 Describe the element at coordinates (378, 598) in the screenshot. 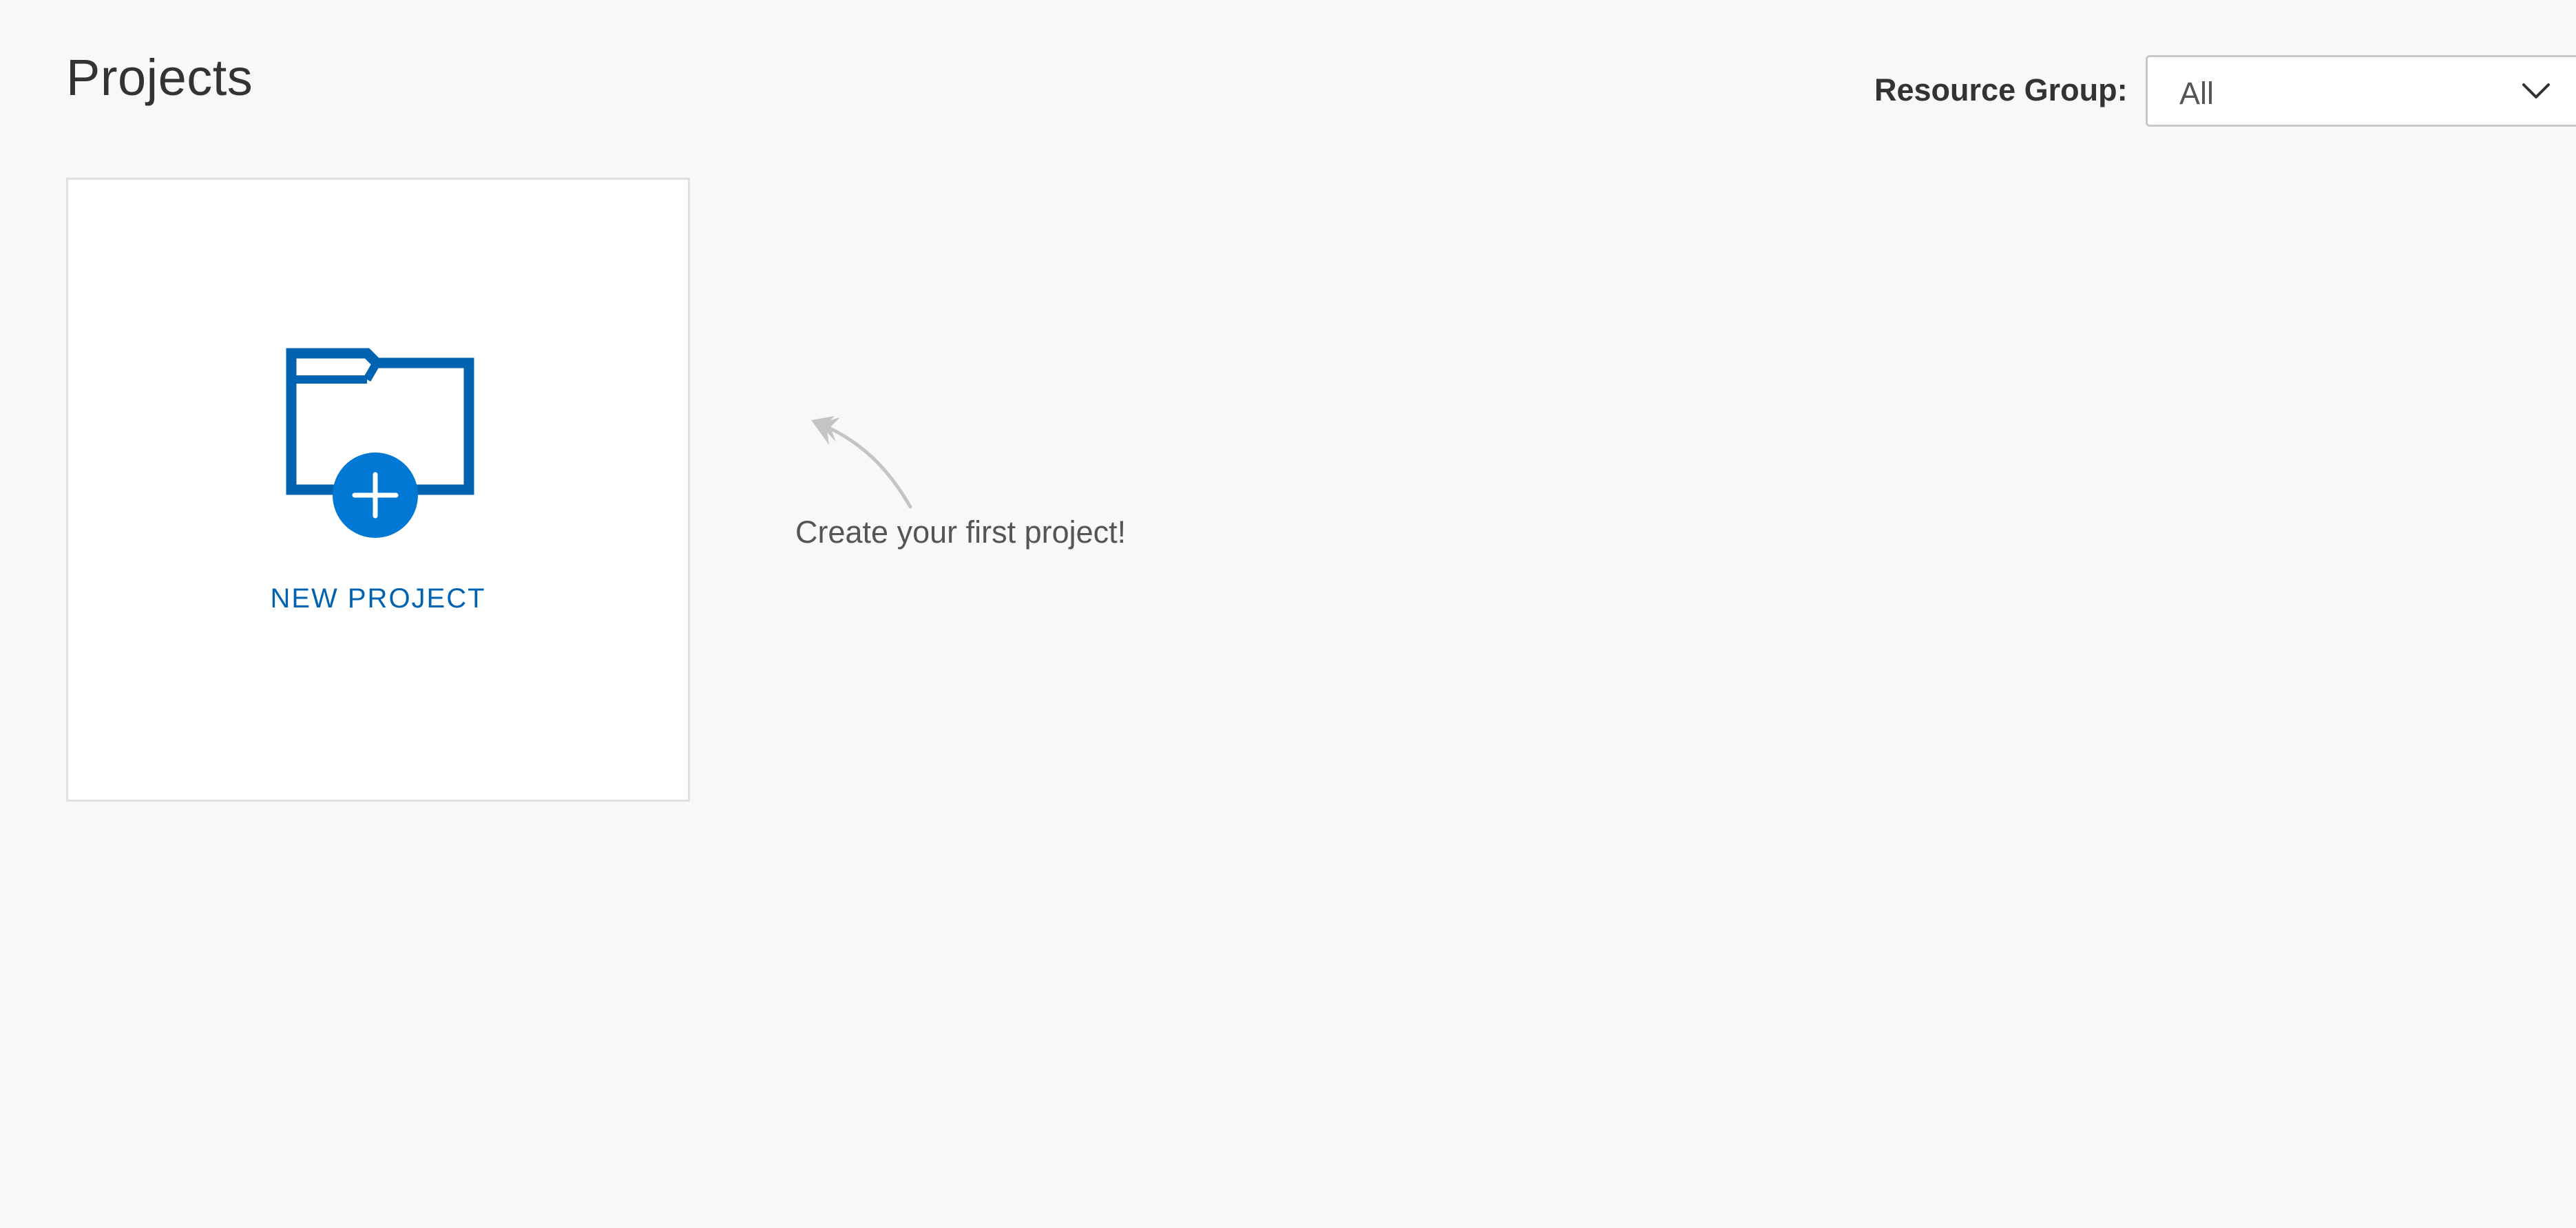

I see `new-project-label: NEW PROJECT` at that location.